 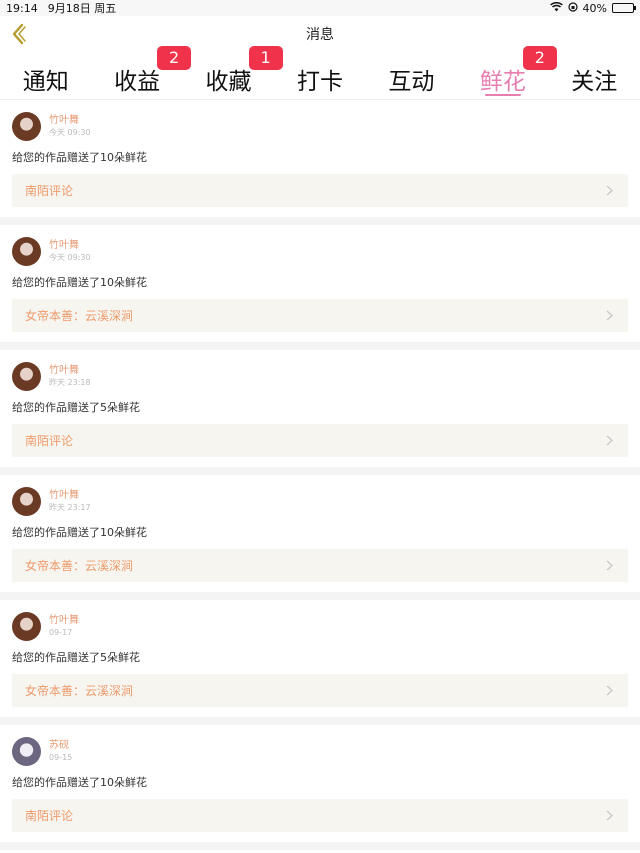 What do you see at coordinates (594, 82) in the screenshot?
I see `tab-label: 关注` at bounding box center [594, 82].